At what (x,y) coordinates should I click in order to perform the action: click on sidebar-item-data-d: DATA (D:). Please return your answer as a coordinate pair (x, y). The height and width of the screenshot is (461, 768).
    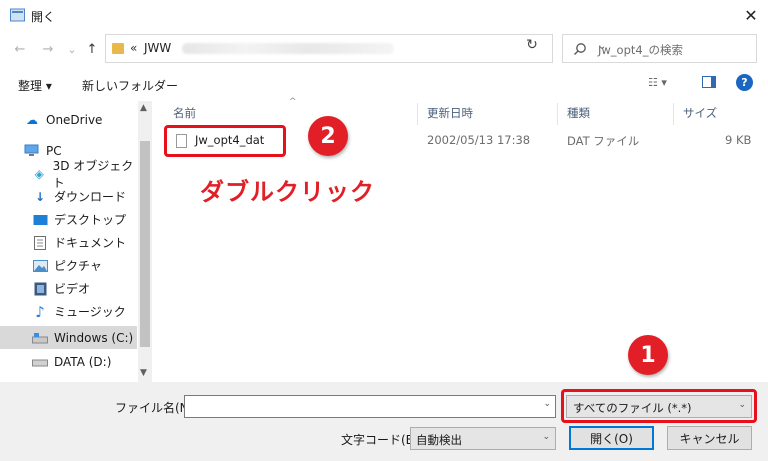
    Looking at the image, I should click on (68, 361).